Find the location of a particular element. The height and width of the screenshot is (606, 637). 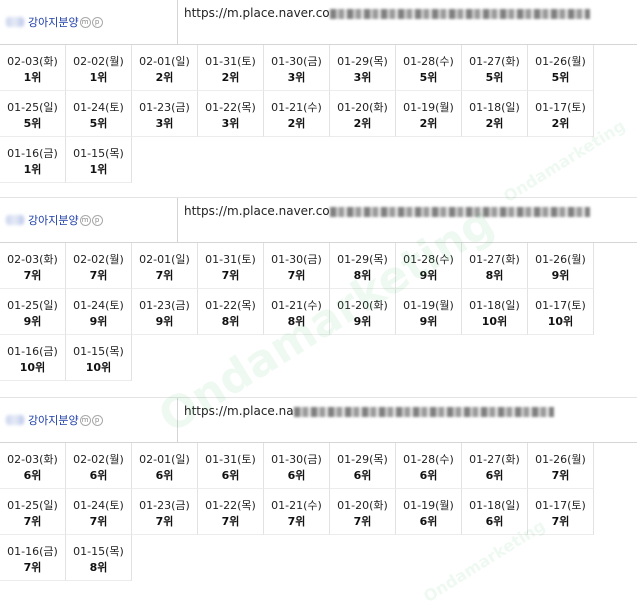

block-header: 강아지분양 m p https://m.place.na is located at coordinates (318, 420).